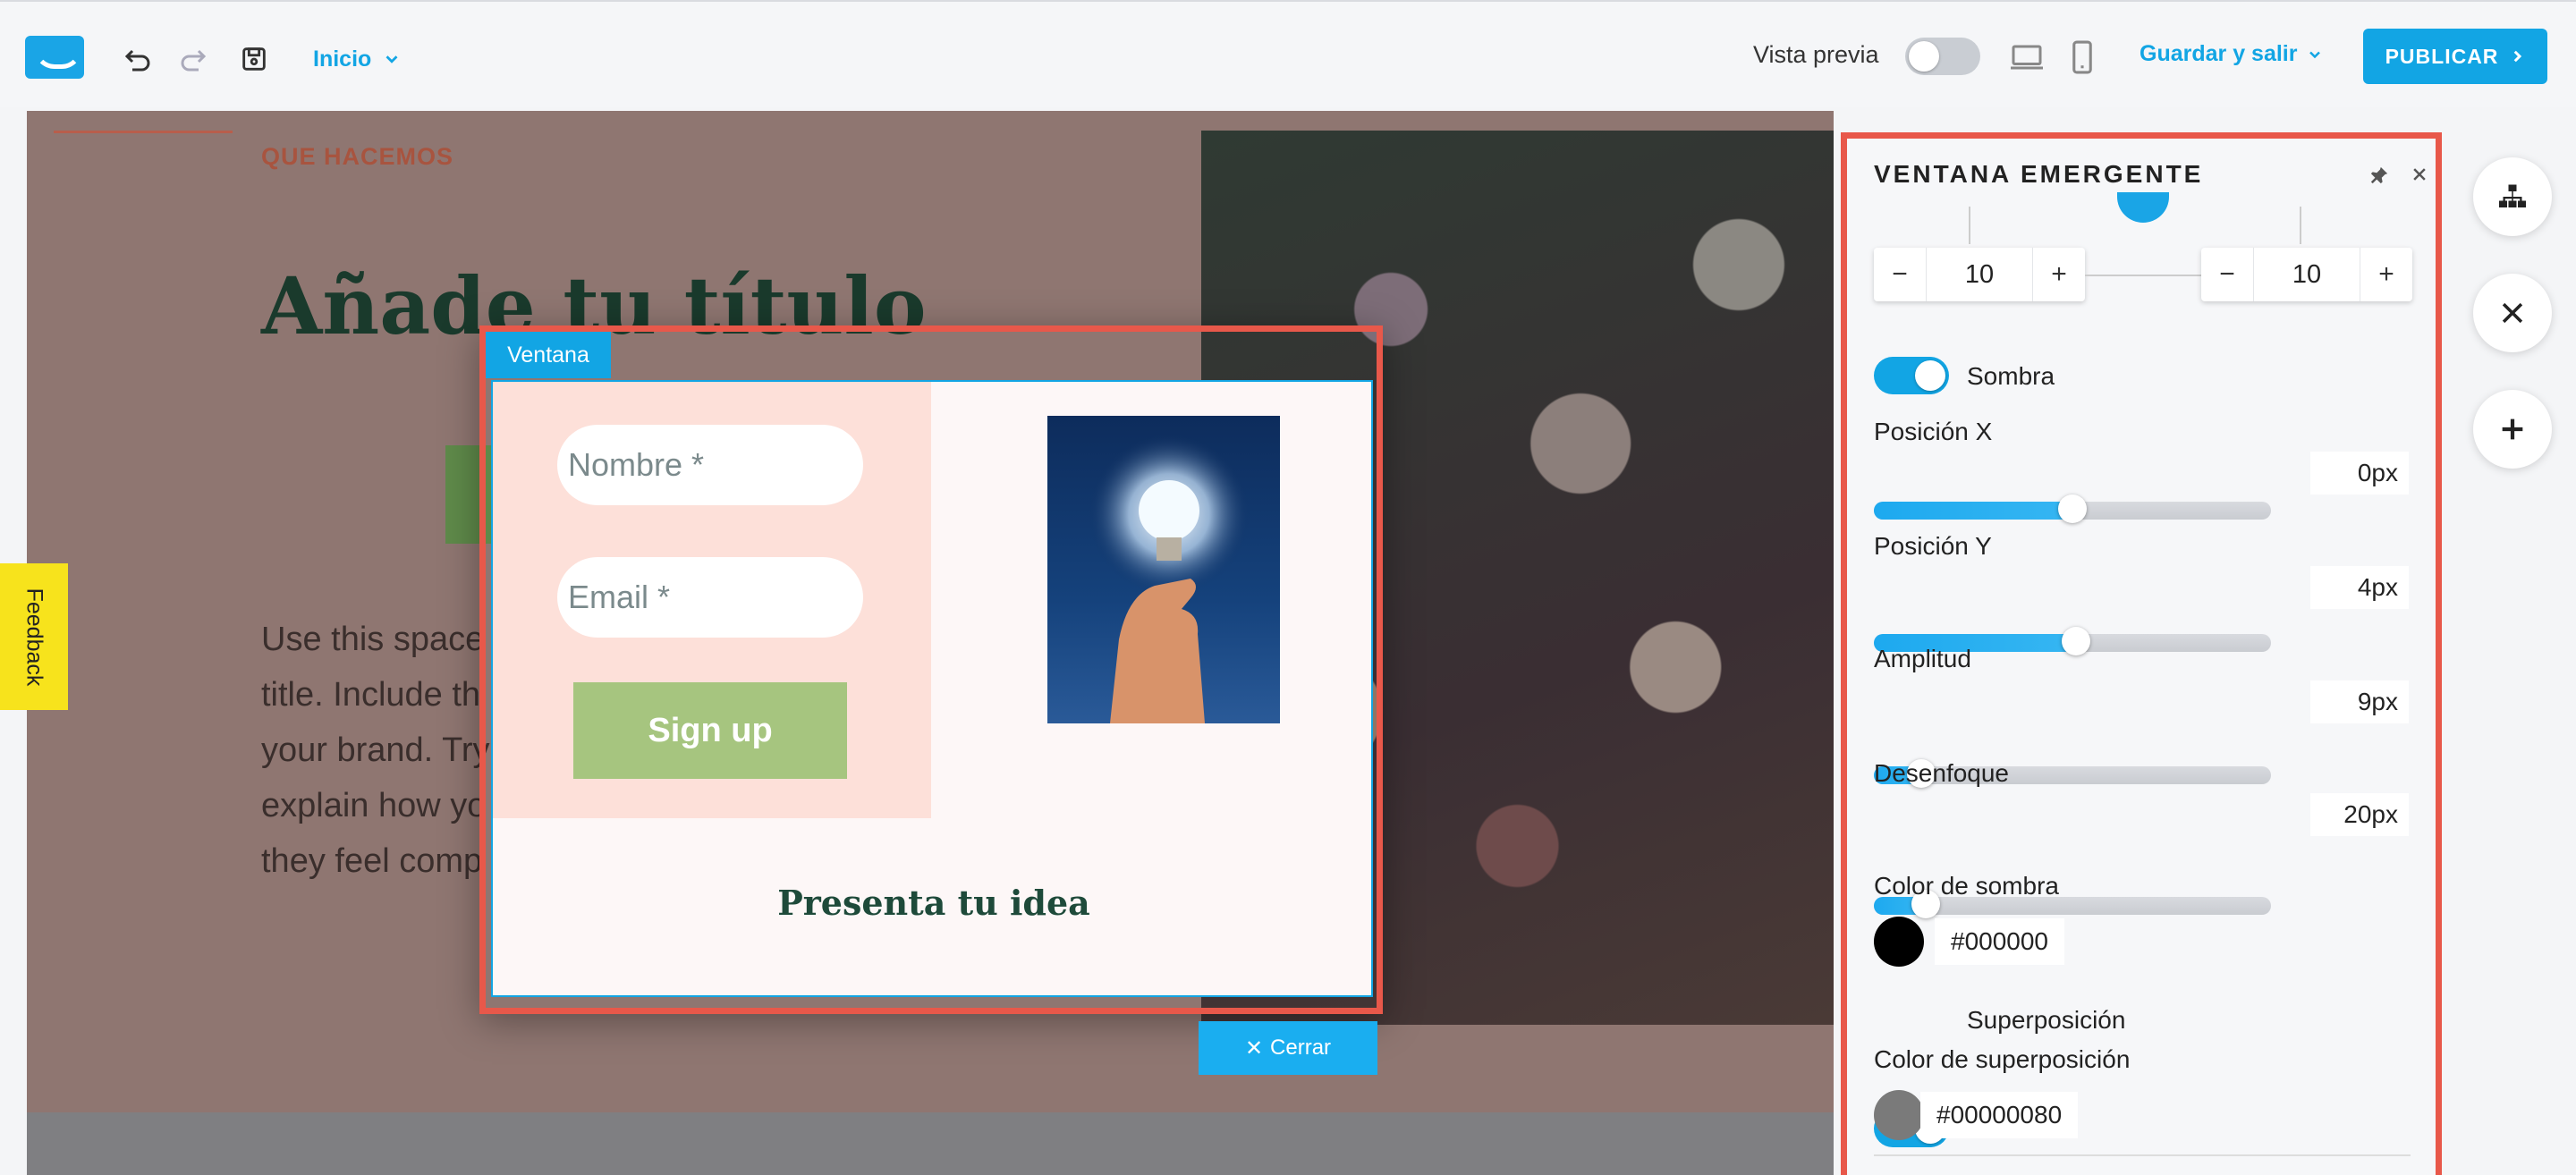 The image size is (2576, 1175). I want to click on publish-label: PUBLICAR, so click(2442, 56).